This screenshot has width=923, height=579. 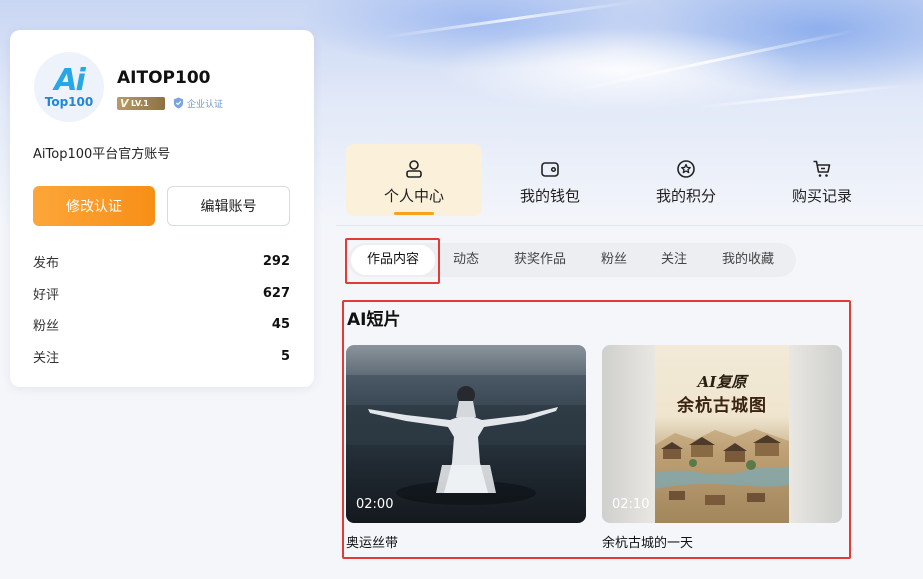 I want to click on nav-item-purchase-history: 购买记录, so click(x=822, y=180).